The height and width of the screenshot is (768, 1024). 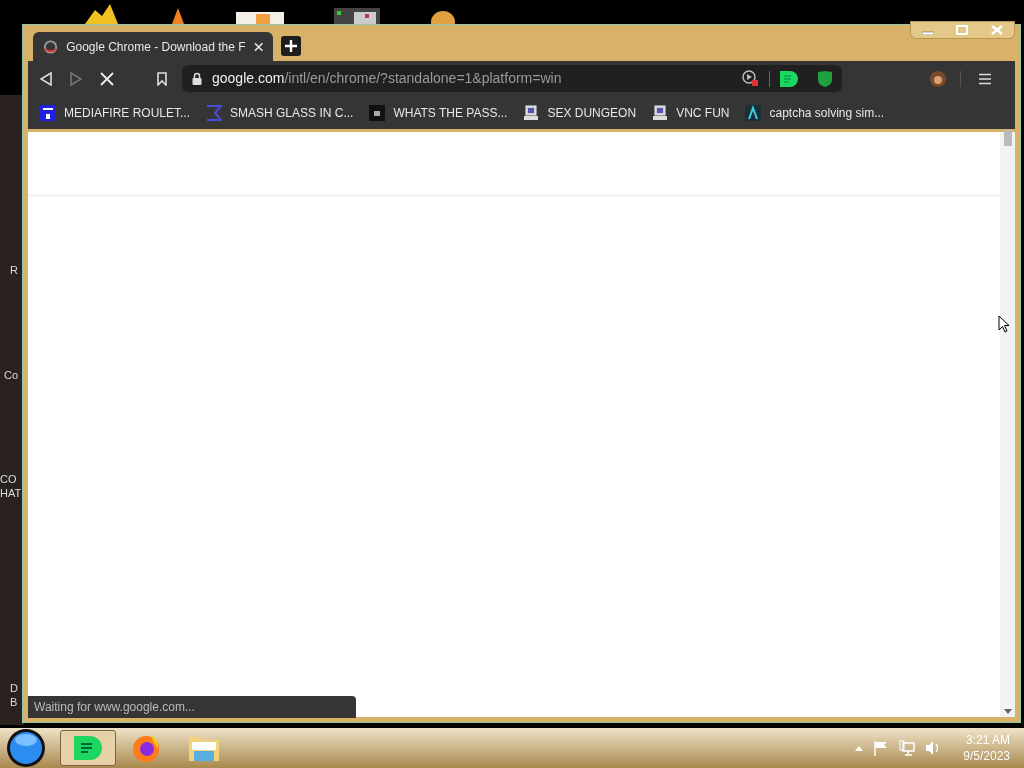 What do you see at coordinates (76, 78) in the screenshot?
I see `forward-icon` at bounding box center [76, 78].